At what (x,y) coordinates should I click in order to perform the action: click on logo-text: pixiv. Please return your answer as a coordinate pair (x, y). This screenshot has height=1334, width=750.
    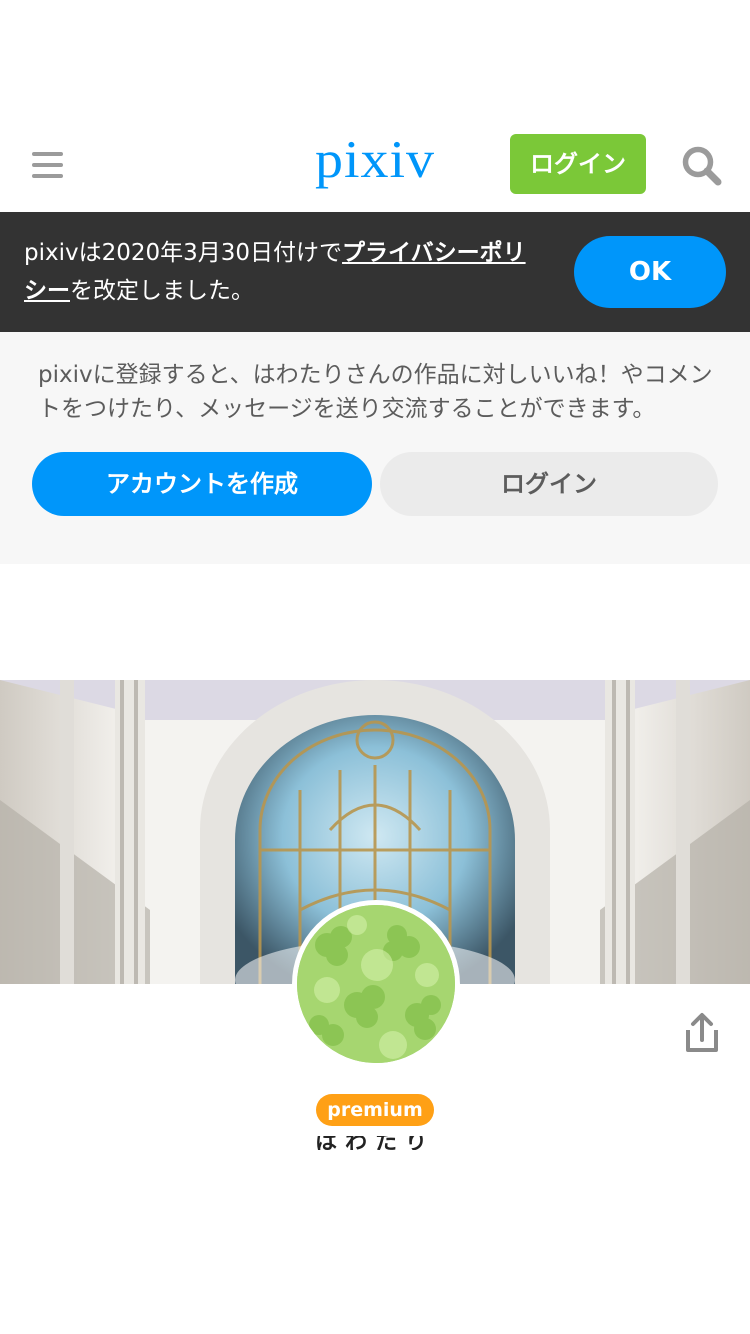
    Looking at the image, I should click on (375, 160).